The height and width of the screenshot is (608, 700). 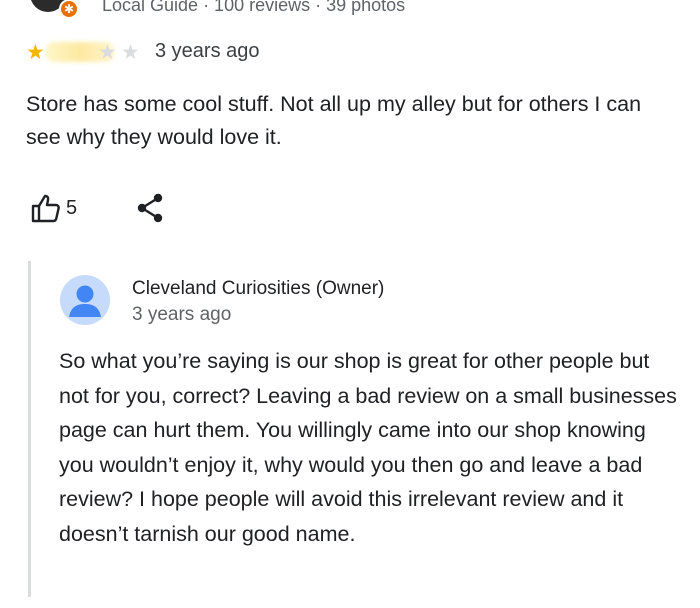 What do you see at coordinates (346, 53) in the screenshot?
I see `rating-row: ★ ★ ★ 3 years ago` at bounding box center [346, 53].